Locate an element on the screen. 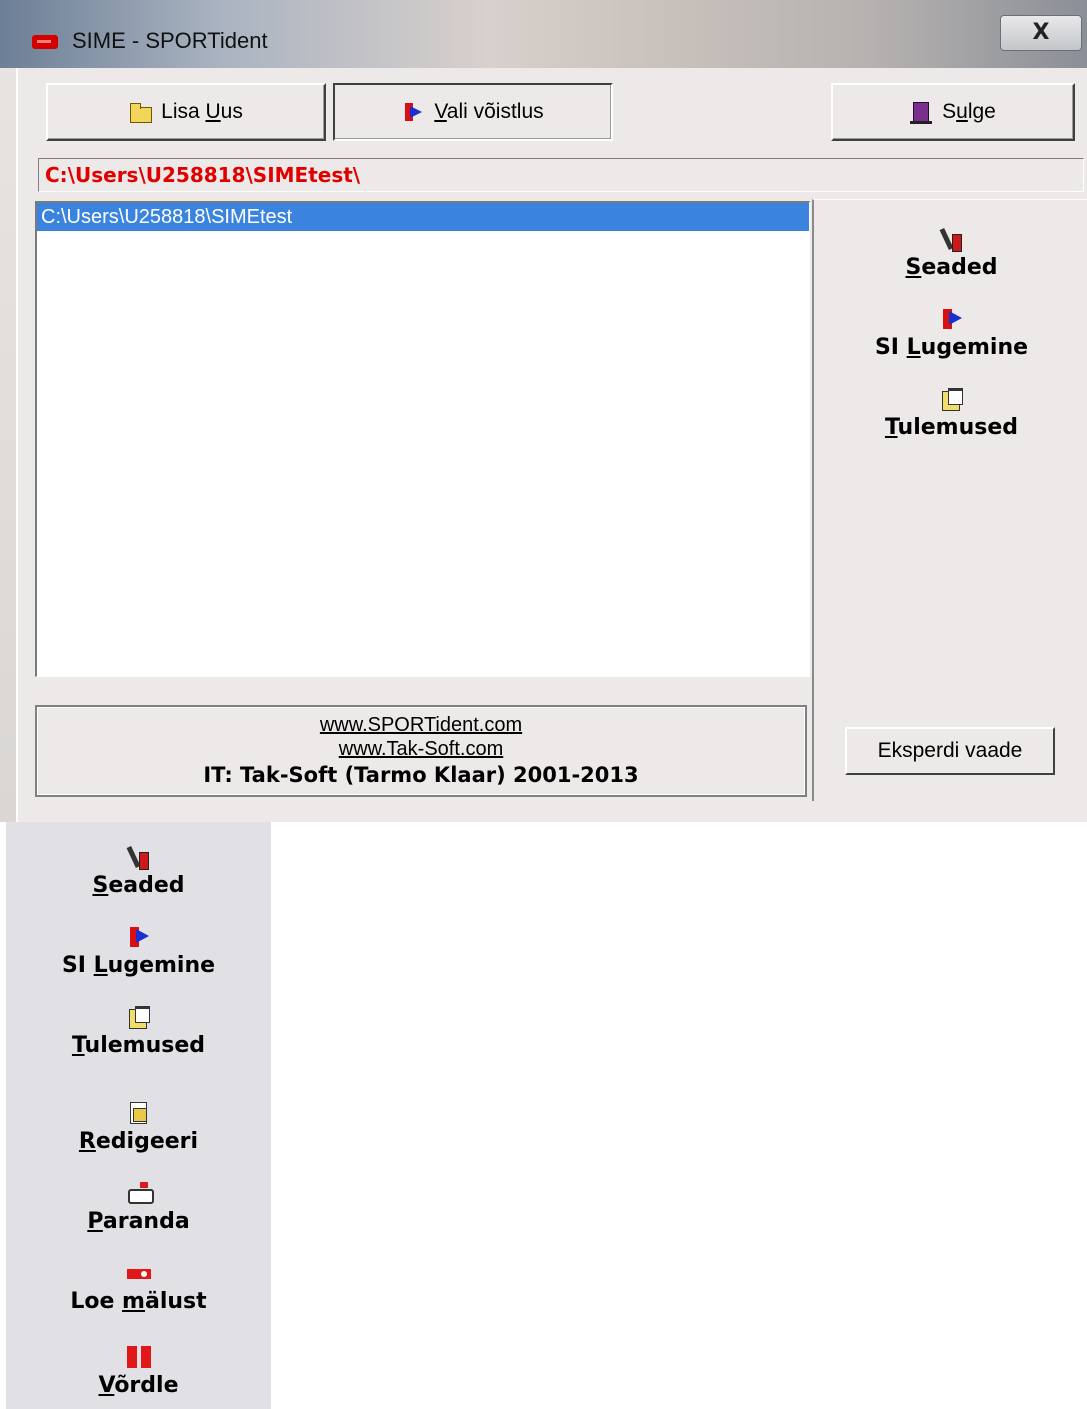 Image resolution: width=1087 pixels, height=1409 pixels. menu-item-label: Paranda is located at coordinates (138, 1221).